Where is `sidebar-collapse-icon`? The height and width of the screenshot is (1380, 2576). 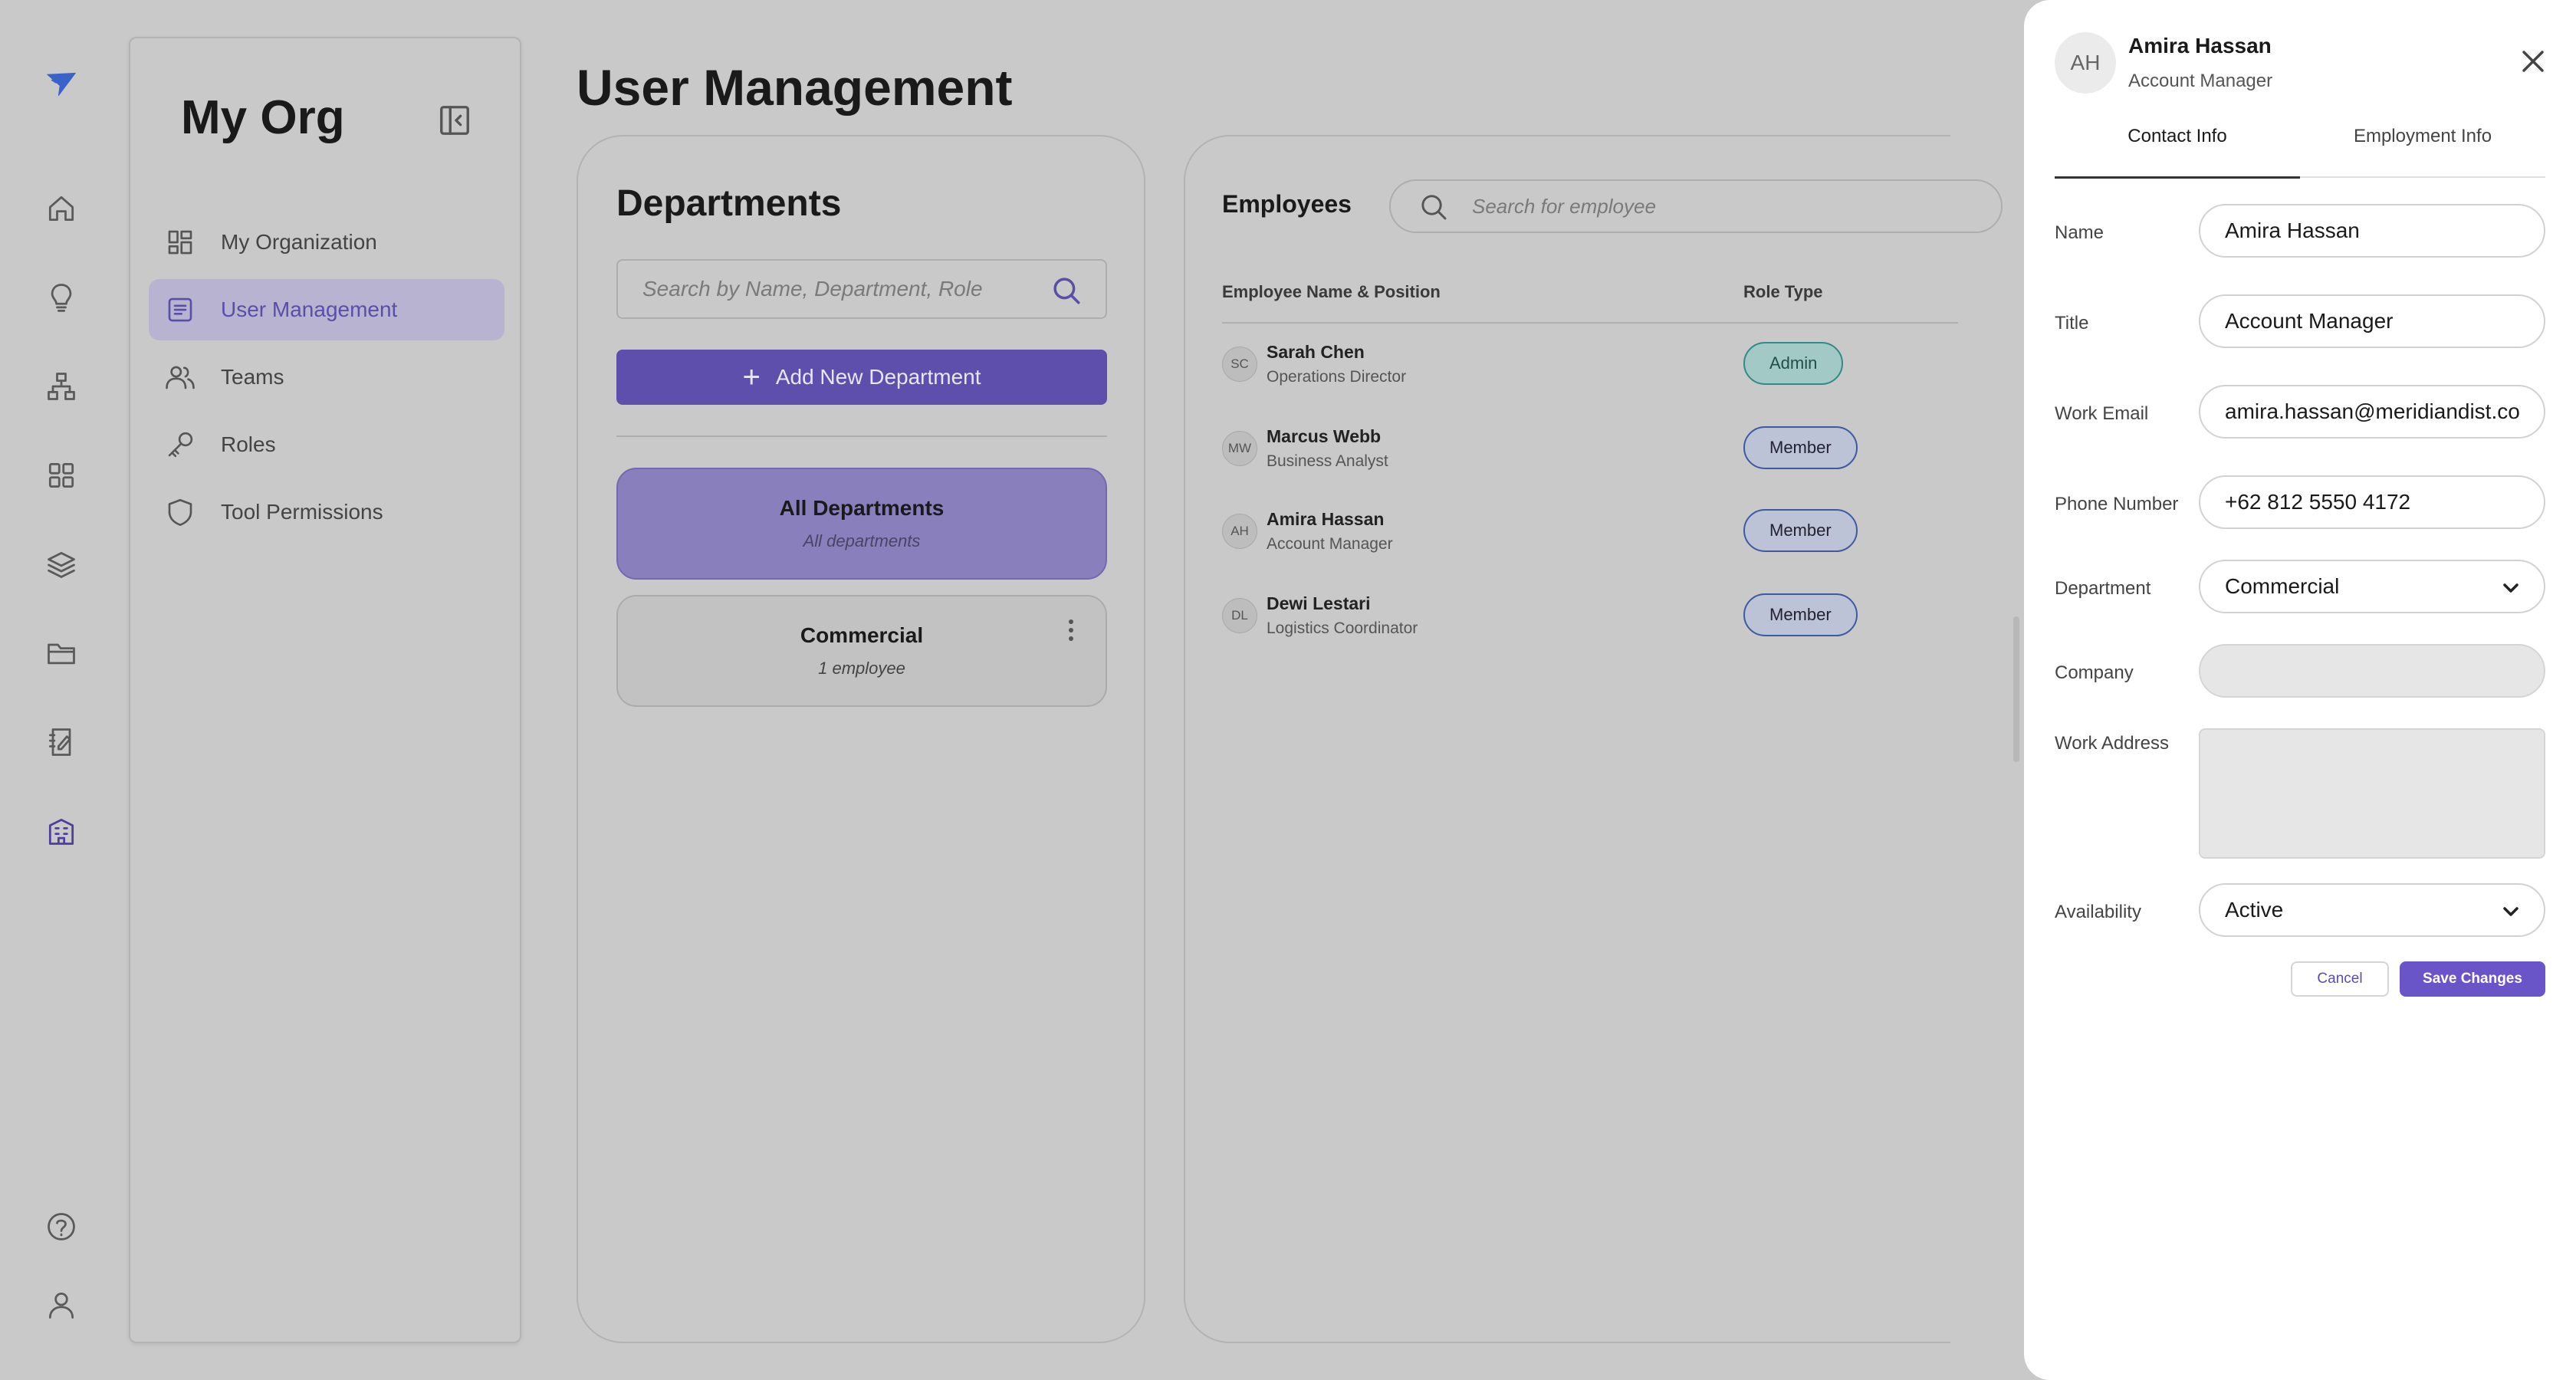 sidebar-collapse-icon is located at coordinates (455, 120).